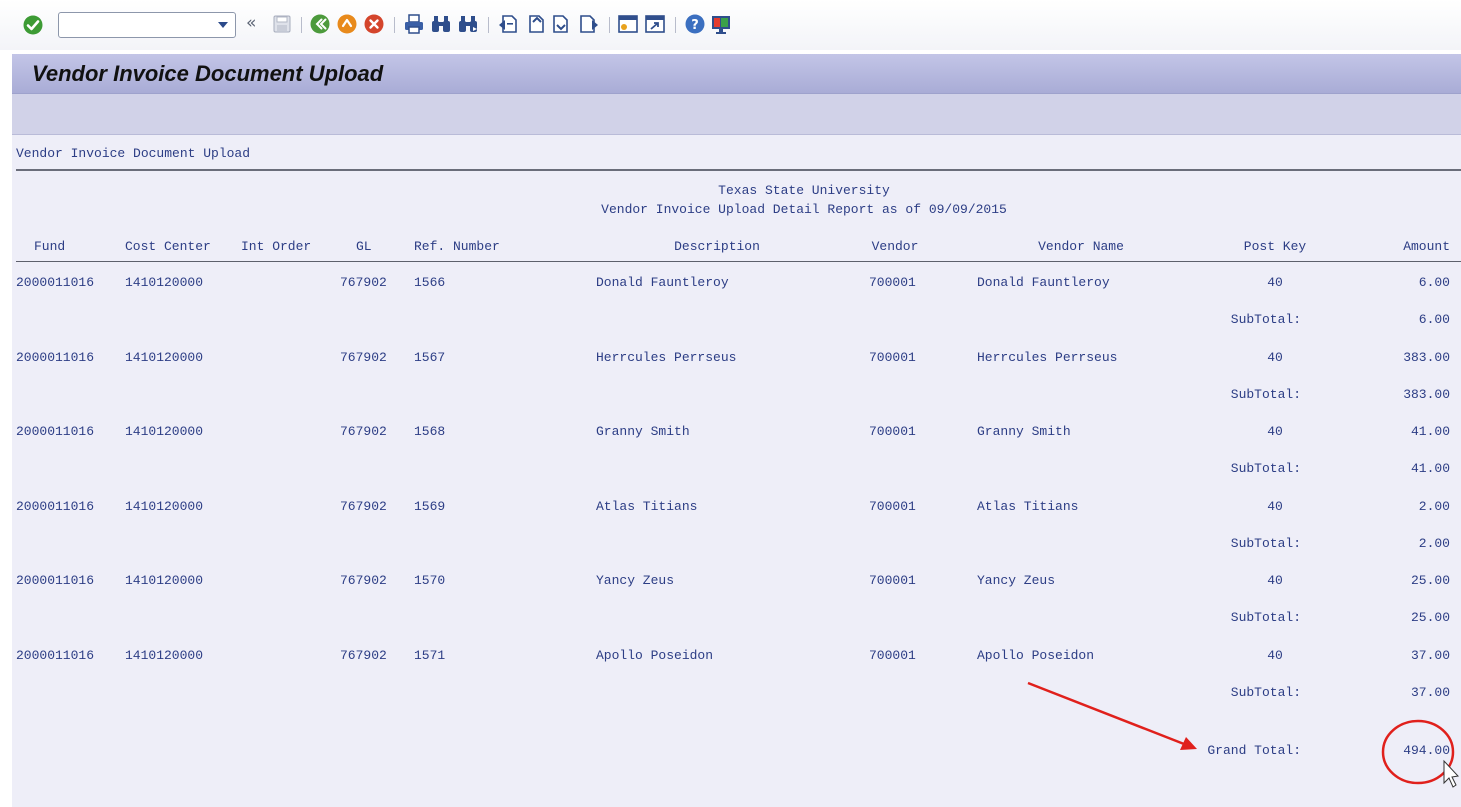 The image size is (1461, 807). What do you see at coordinates (666, 358) in the screenshot?
I see `cell-description: Herrcules Perrseus` at bounding box center [666, 358].